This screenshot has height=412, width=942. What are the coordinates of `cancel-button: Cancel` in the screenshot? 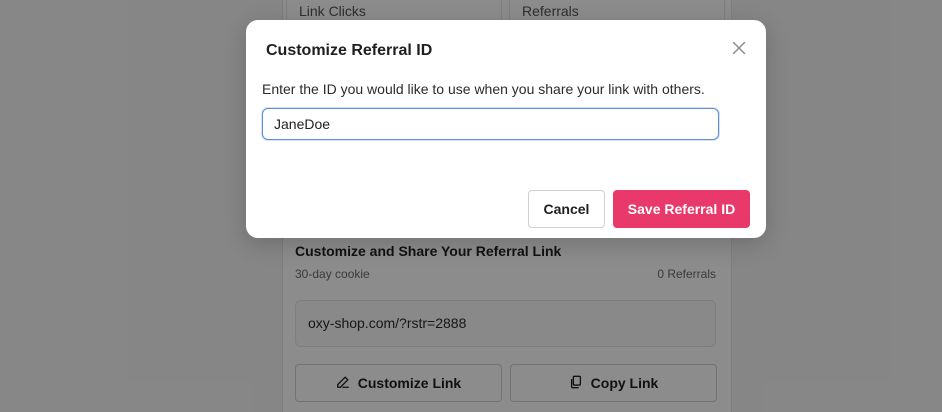 It's located at (566, 209).